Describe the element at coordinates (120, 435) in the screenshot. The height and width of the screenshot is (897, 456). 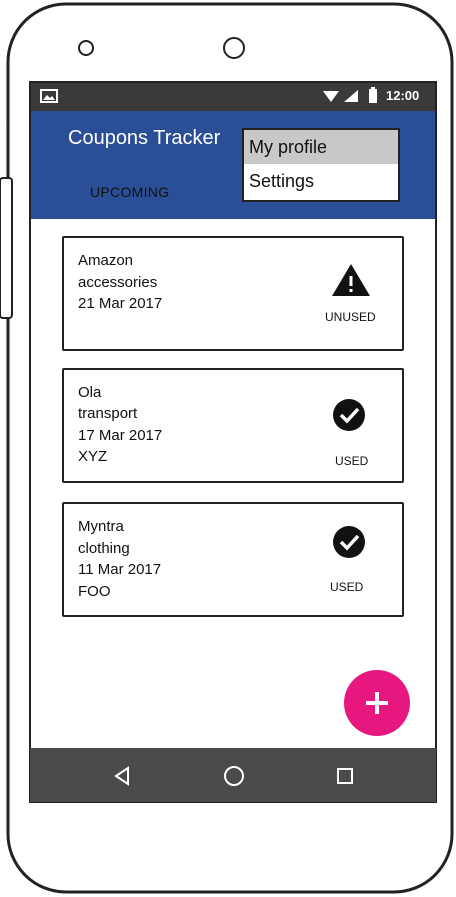
I see `coupon-date: 17 Mar 2017` at that location.